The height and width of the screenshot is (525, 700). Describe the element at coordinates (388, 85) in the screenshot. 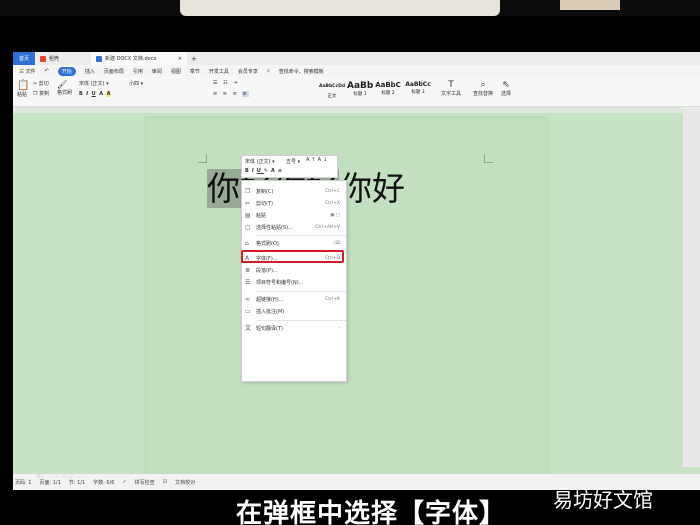

I see `style-heading2-preview: AaBbC` at that location.